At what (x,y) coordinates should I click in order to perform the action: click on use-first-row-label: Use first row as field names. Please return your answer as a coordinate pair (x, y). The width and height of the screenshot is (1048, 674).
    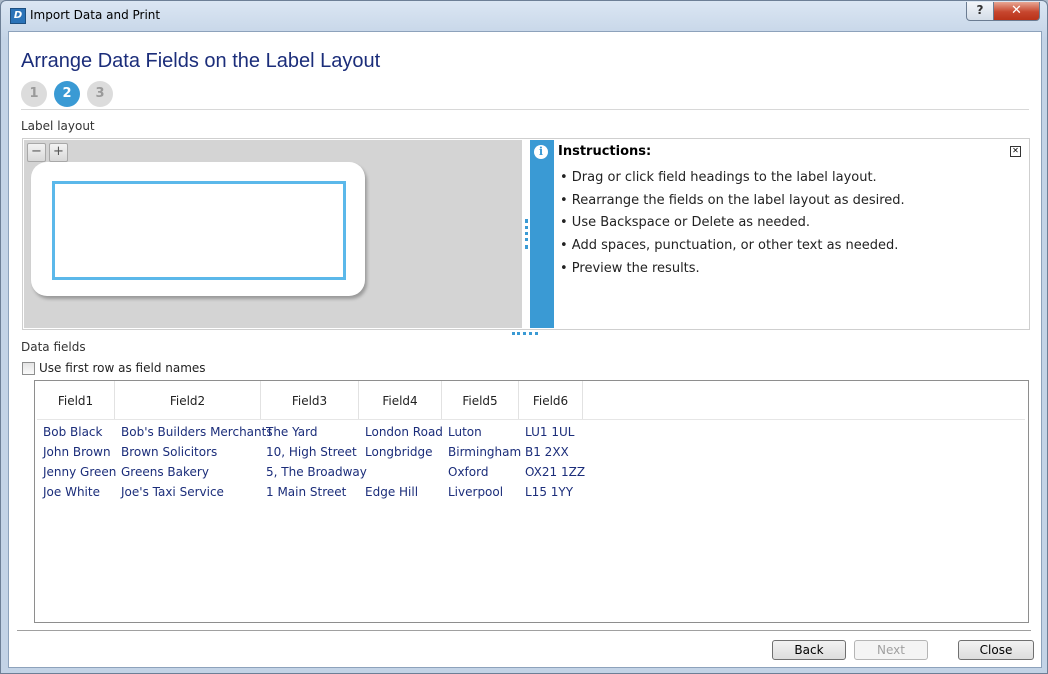
    Looking at the image, I should click on (122, 368).